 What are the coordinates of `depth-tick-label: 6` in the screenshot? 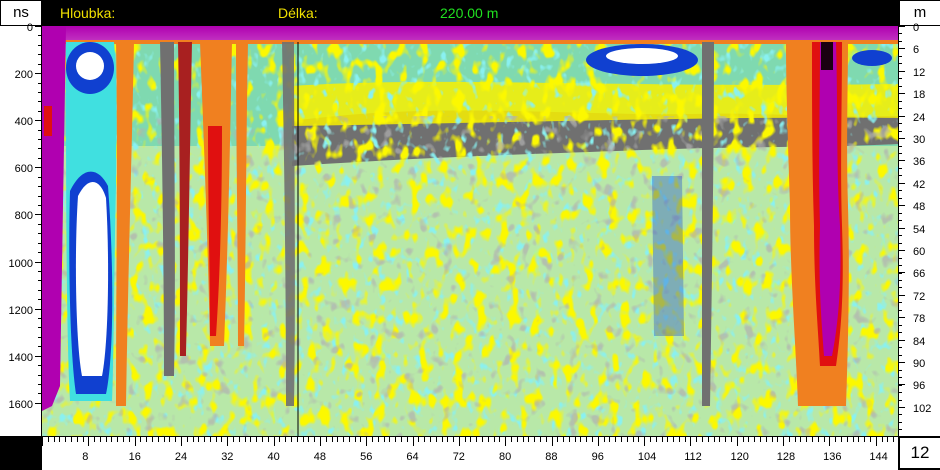 It's located at (916, 50).